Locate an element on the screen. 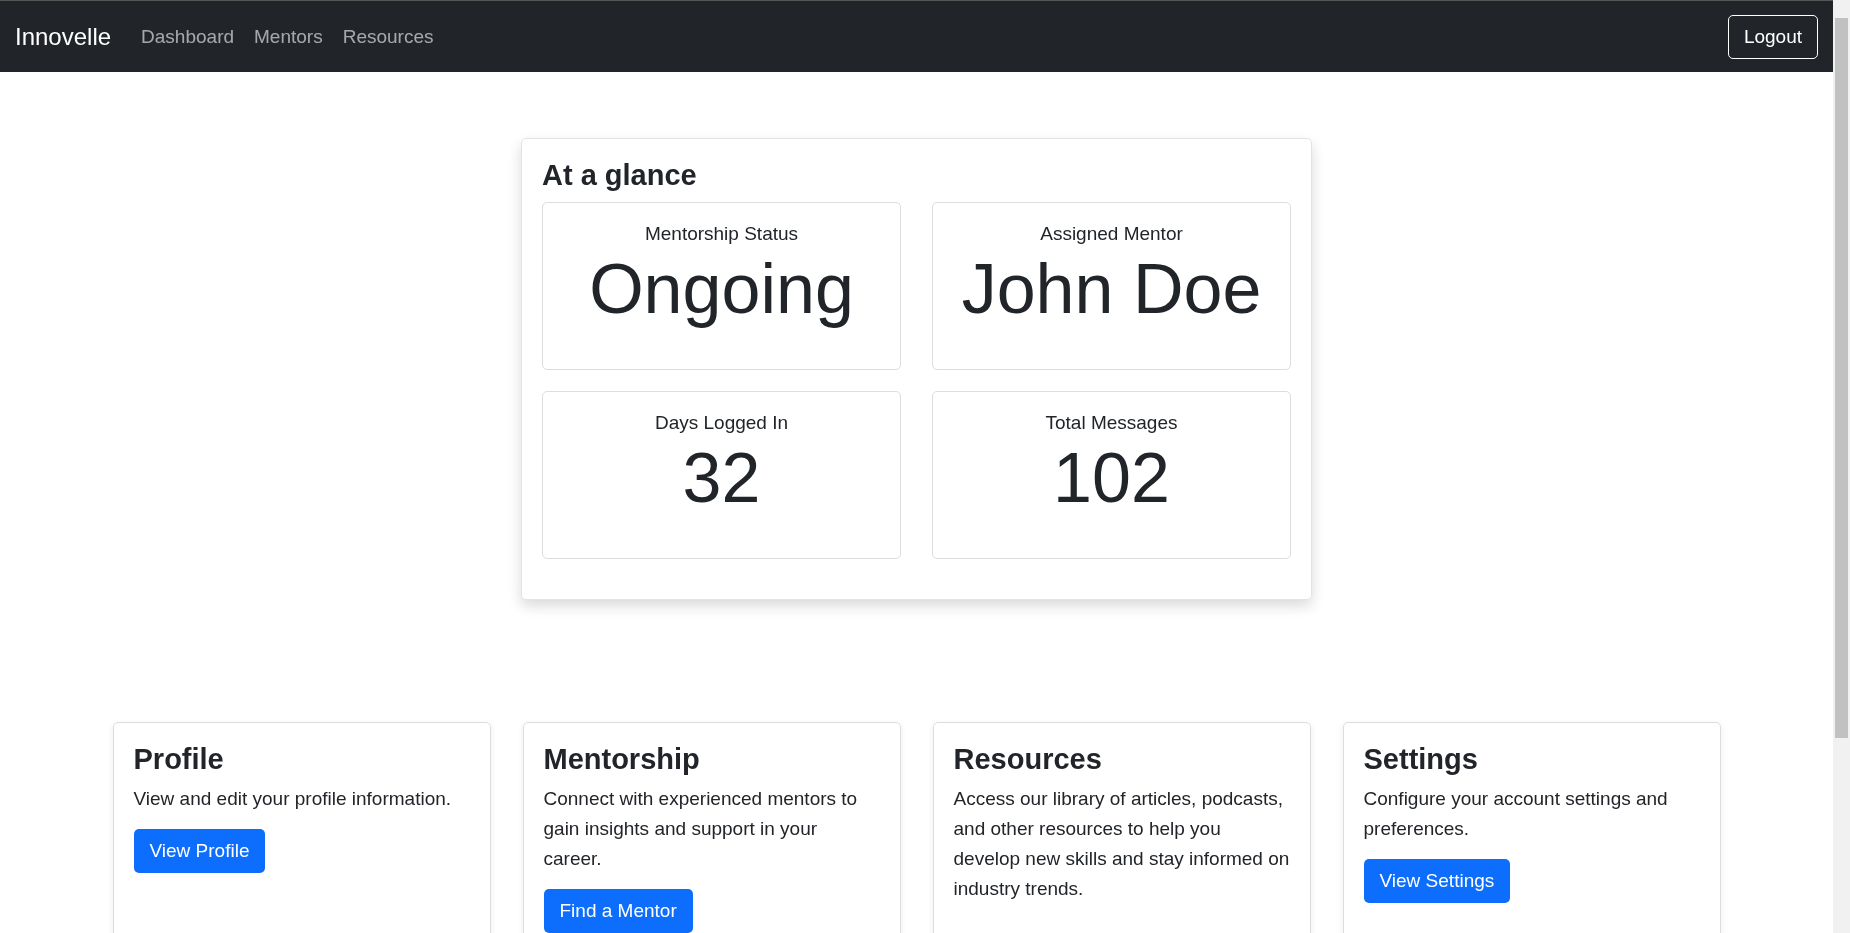  stat-label: Assigned Mentor is located at coordinates (1111, 234).